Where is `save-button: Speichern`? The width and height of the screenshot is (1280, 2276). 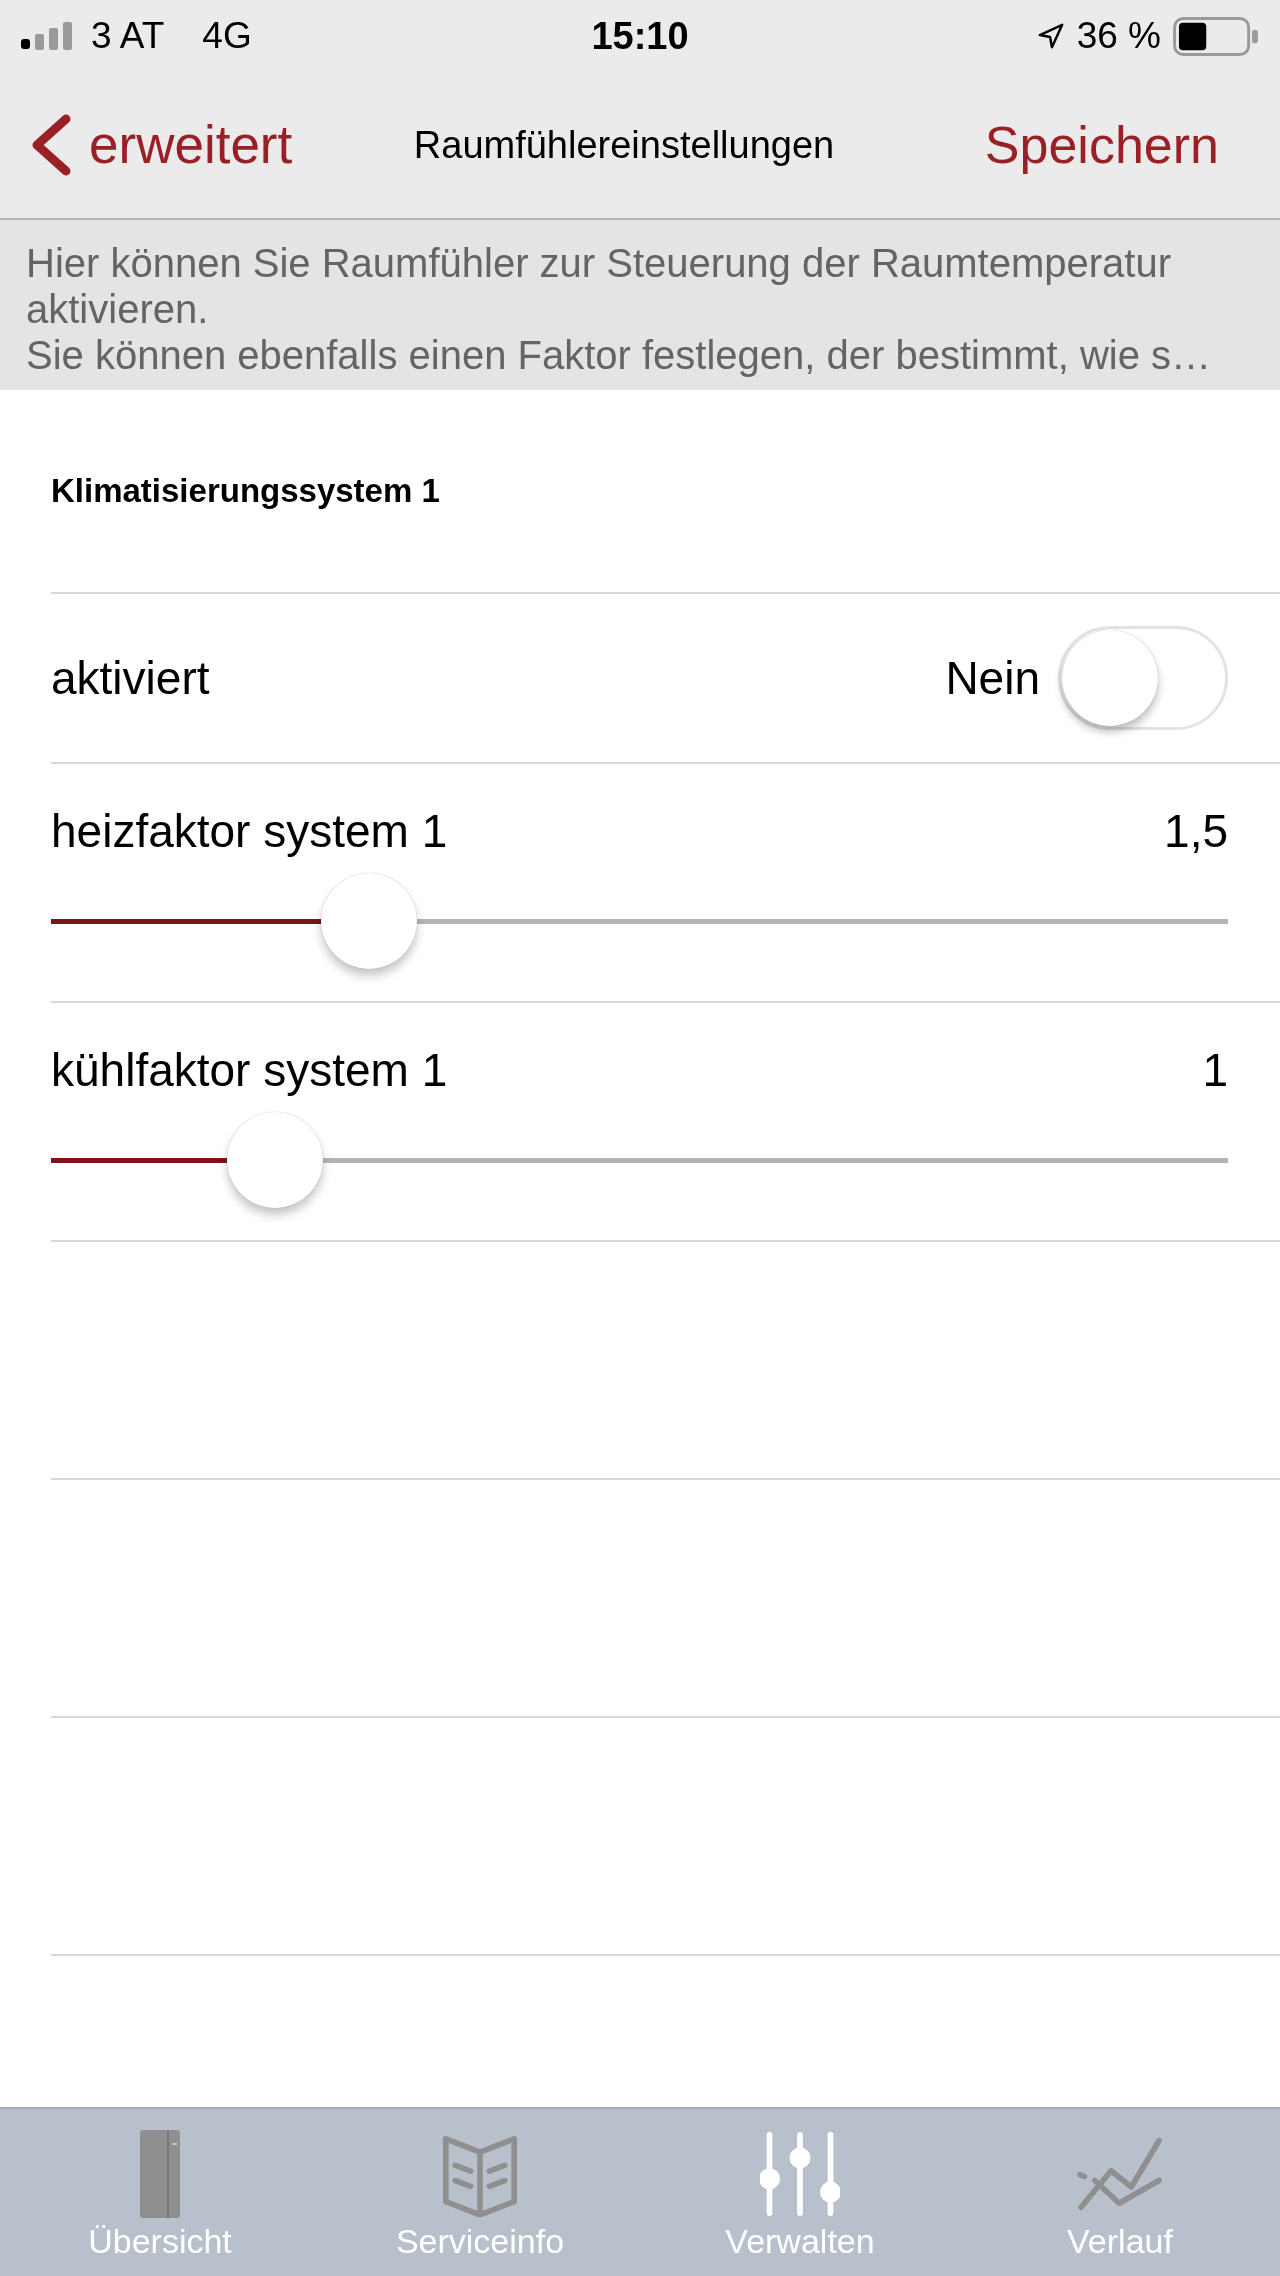
save-button: Speichern is located at coordinates (1101, 145).